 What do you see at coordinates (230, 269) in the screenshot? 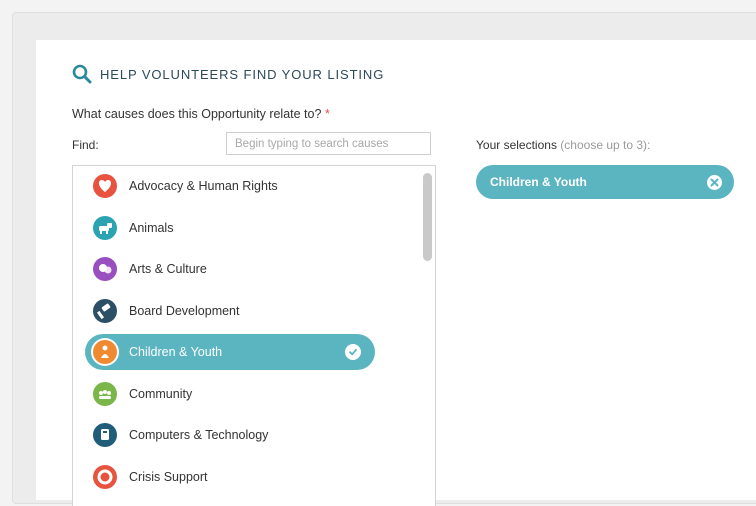
I see `cause-item: Arts & Culture` at bounding box center [230, 269].